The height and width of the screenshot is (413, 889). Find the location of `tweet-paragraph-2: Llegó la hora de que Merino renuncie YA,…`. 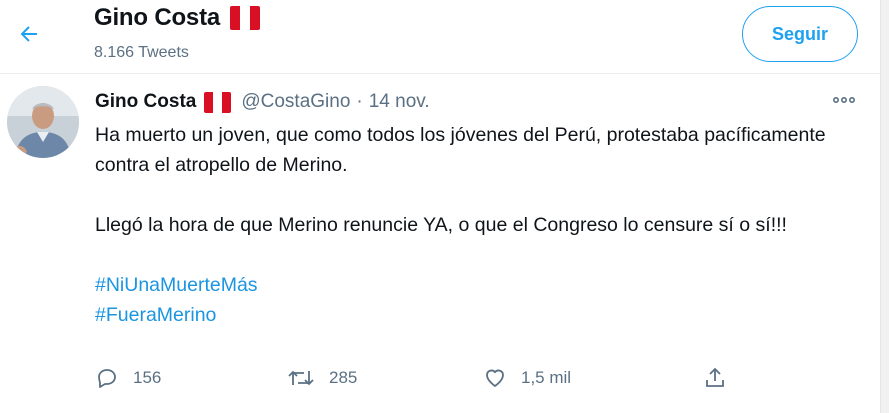

tweet-paragraph-2: Llegó la hora de que Merino renuncie YA,… is located at coordinates (441, 225).